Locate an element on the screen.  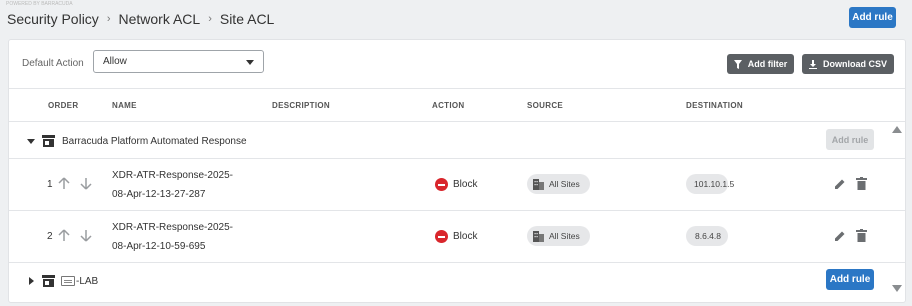
rule-name-line: 08-Apr-12-13-27-287 is located at coordinates (159, 194).